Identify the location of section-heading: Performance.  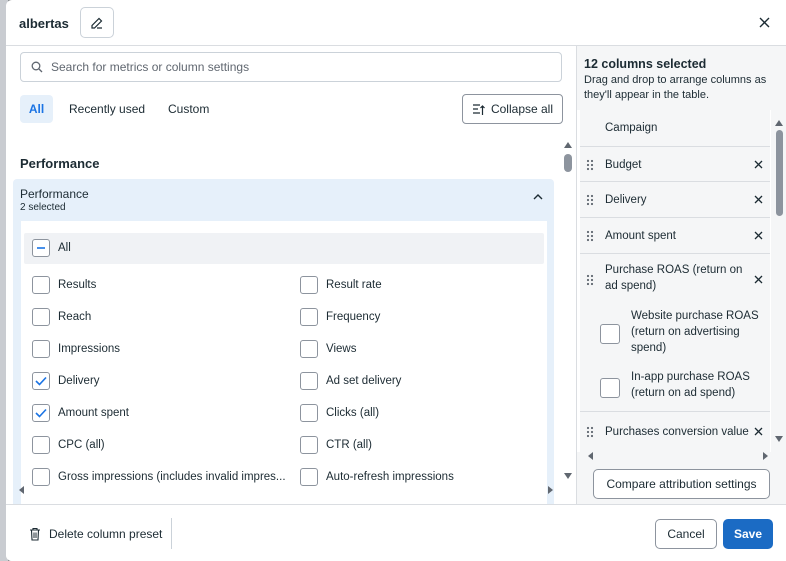
(60, 163).